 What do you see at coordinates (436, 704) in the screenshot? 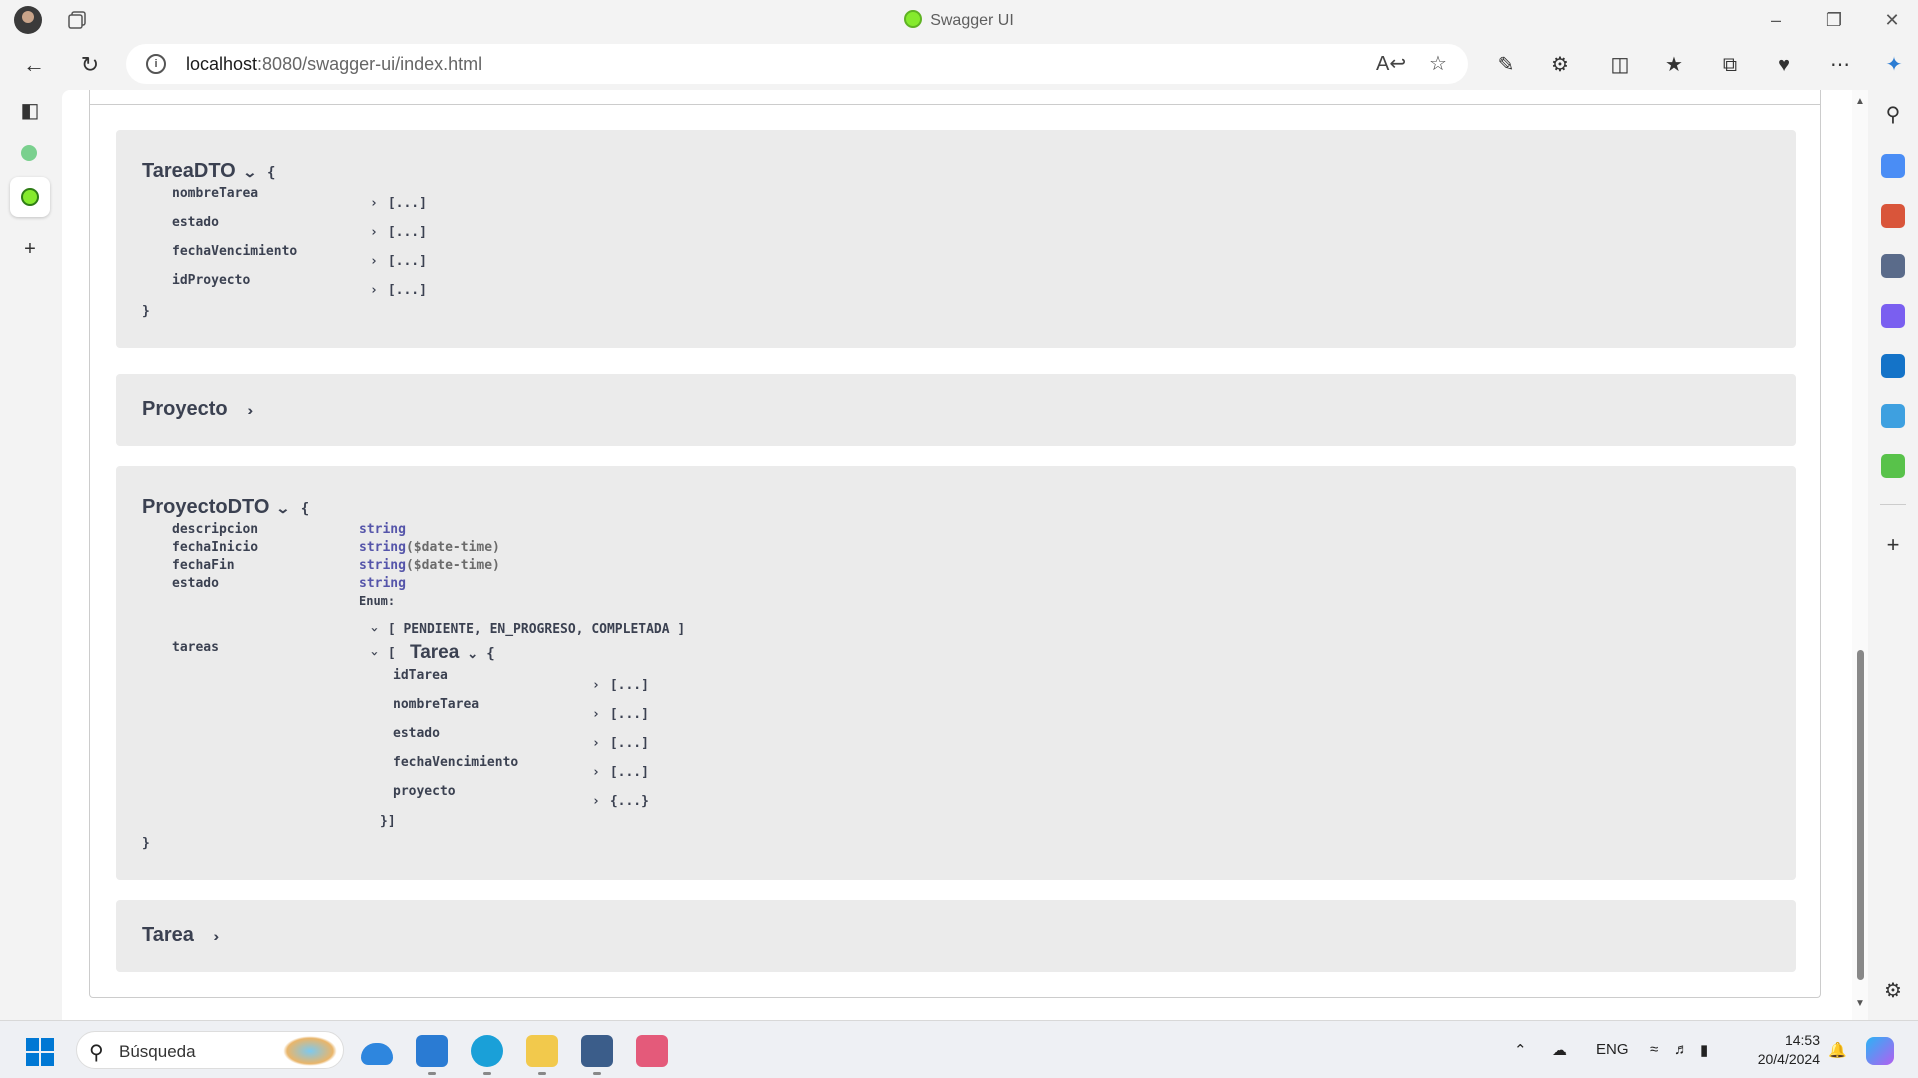
I see `prop-name: nombreTarea` at bounding box center [436, 704].